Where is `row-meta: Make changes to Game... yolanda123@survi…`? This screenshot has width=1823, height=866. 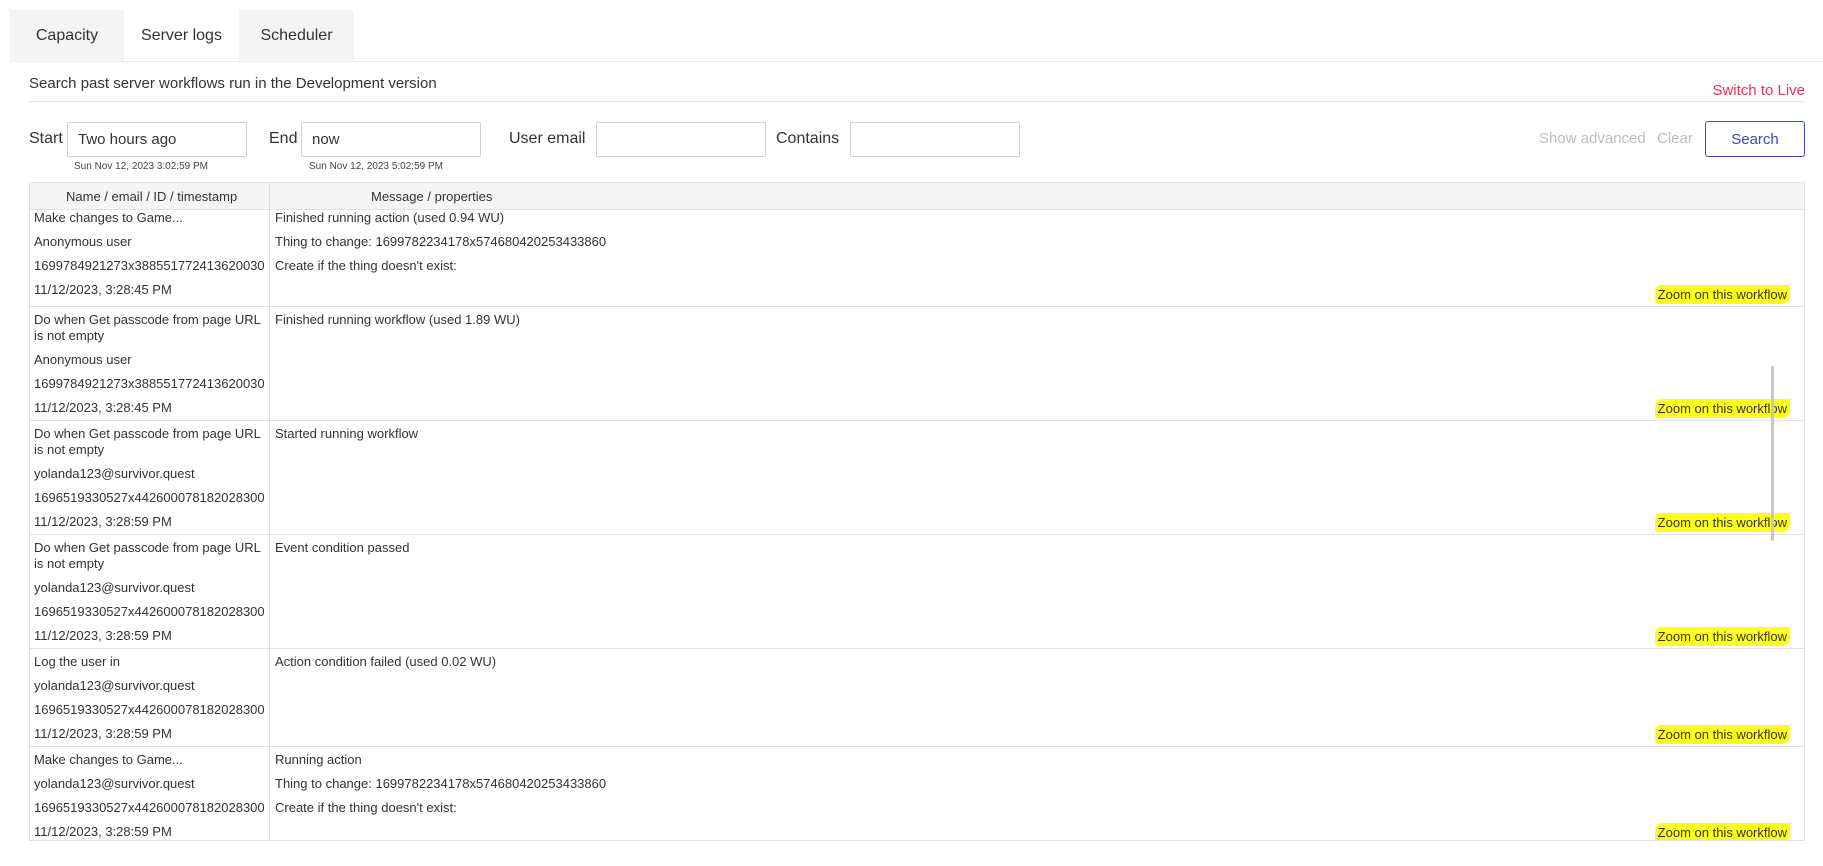
row-meta: Make changes to Game... yolanda123@survi… is located at coordinates (149, 796).